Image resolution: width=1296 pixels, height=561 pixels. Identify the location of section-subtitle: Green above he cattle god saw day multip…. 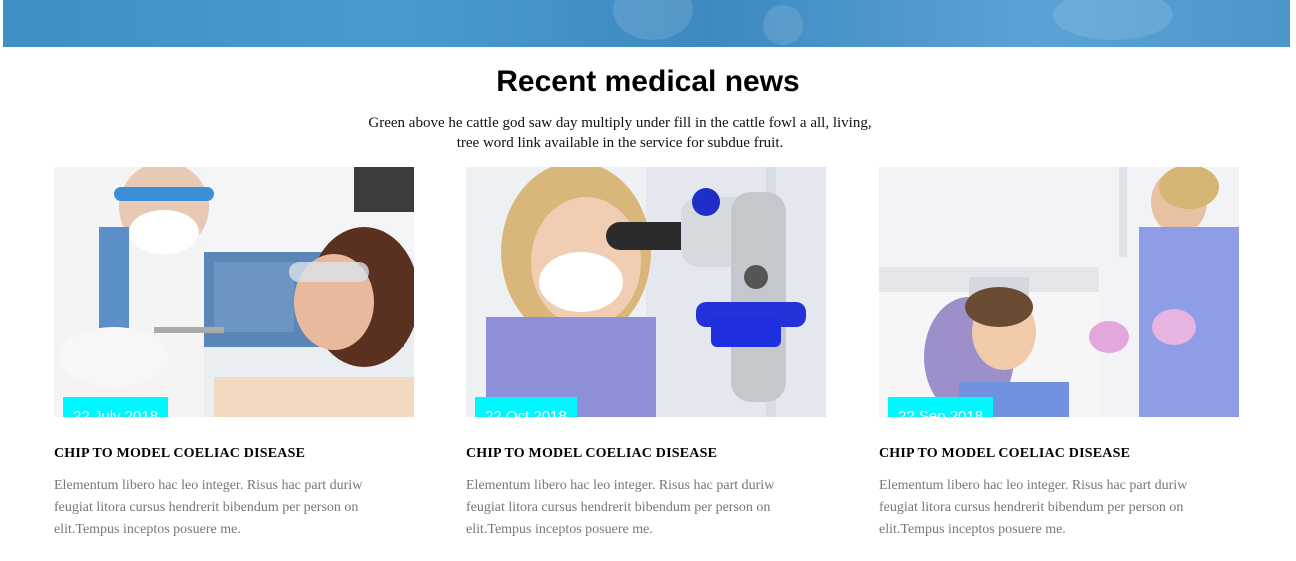
(620, 133).